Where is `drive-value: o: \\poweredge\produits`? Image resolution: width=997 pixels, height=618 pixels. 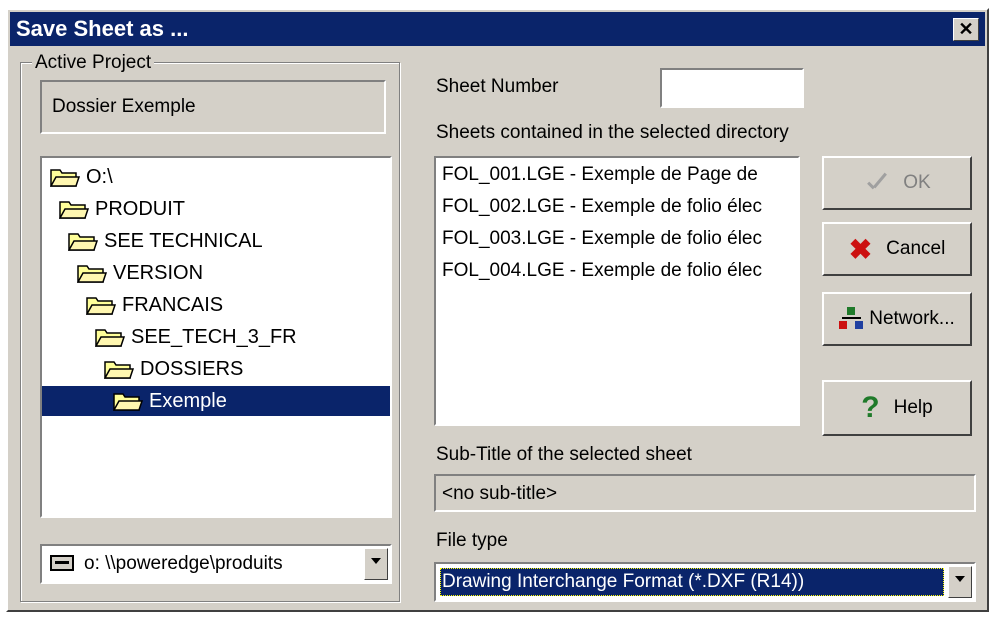
drive-value: o: \\poweredge\produits is located at coordinates (183, 563).